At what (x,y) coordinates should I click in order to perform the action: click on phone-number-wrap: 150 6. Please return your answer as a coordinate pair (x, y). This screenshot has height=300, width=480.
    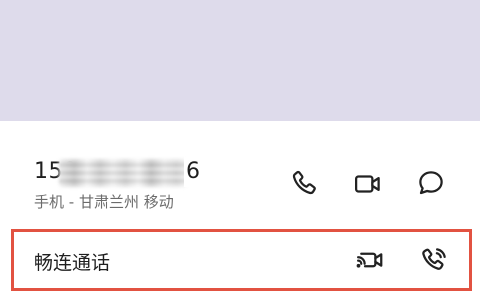
    Looking at the image, I should click on (117, 172).